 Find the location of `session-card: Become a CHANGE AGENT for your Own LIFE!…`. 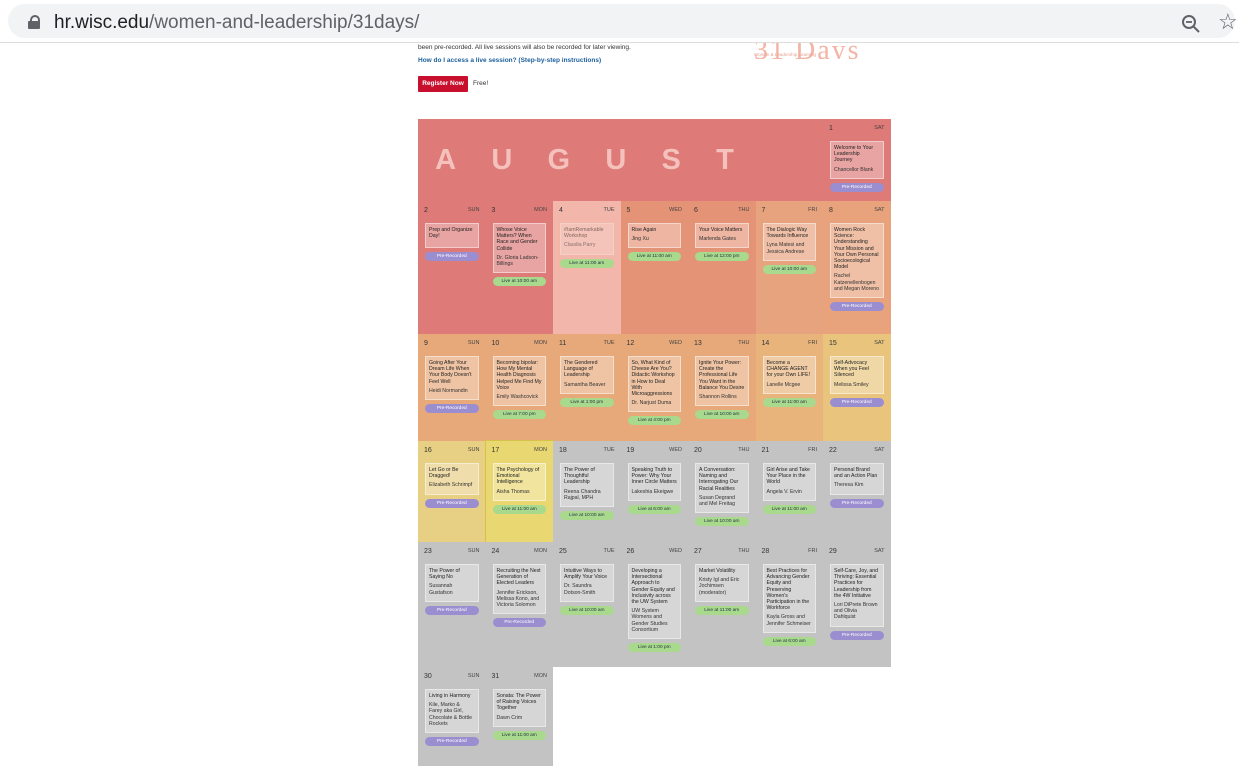

session-card: Become a CHANGE AGENT for your Own LIFE!… is located at coordinates (789, 375).